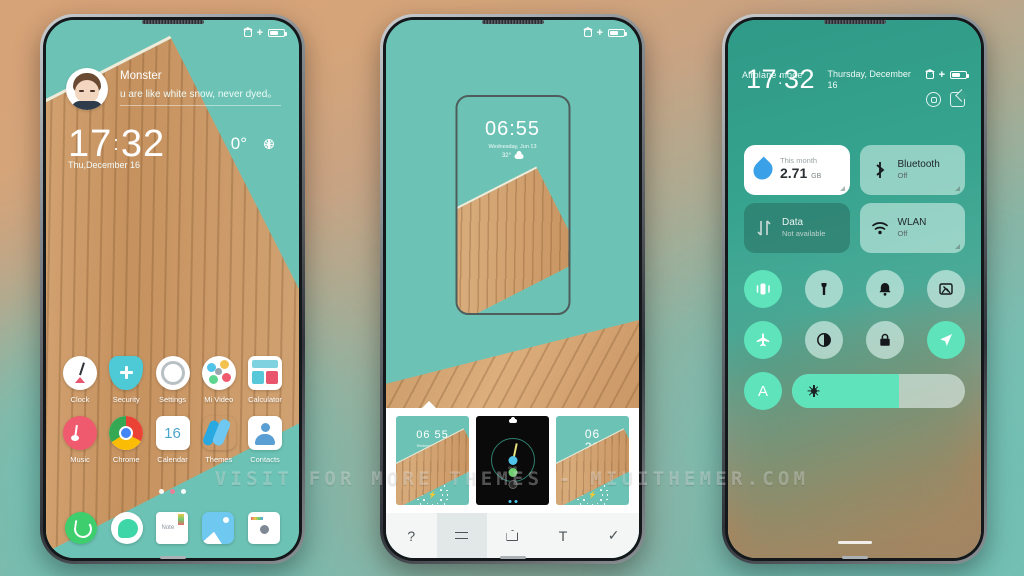  I want to click on swap-button, so click(462, 535).